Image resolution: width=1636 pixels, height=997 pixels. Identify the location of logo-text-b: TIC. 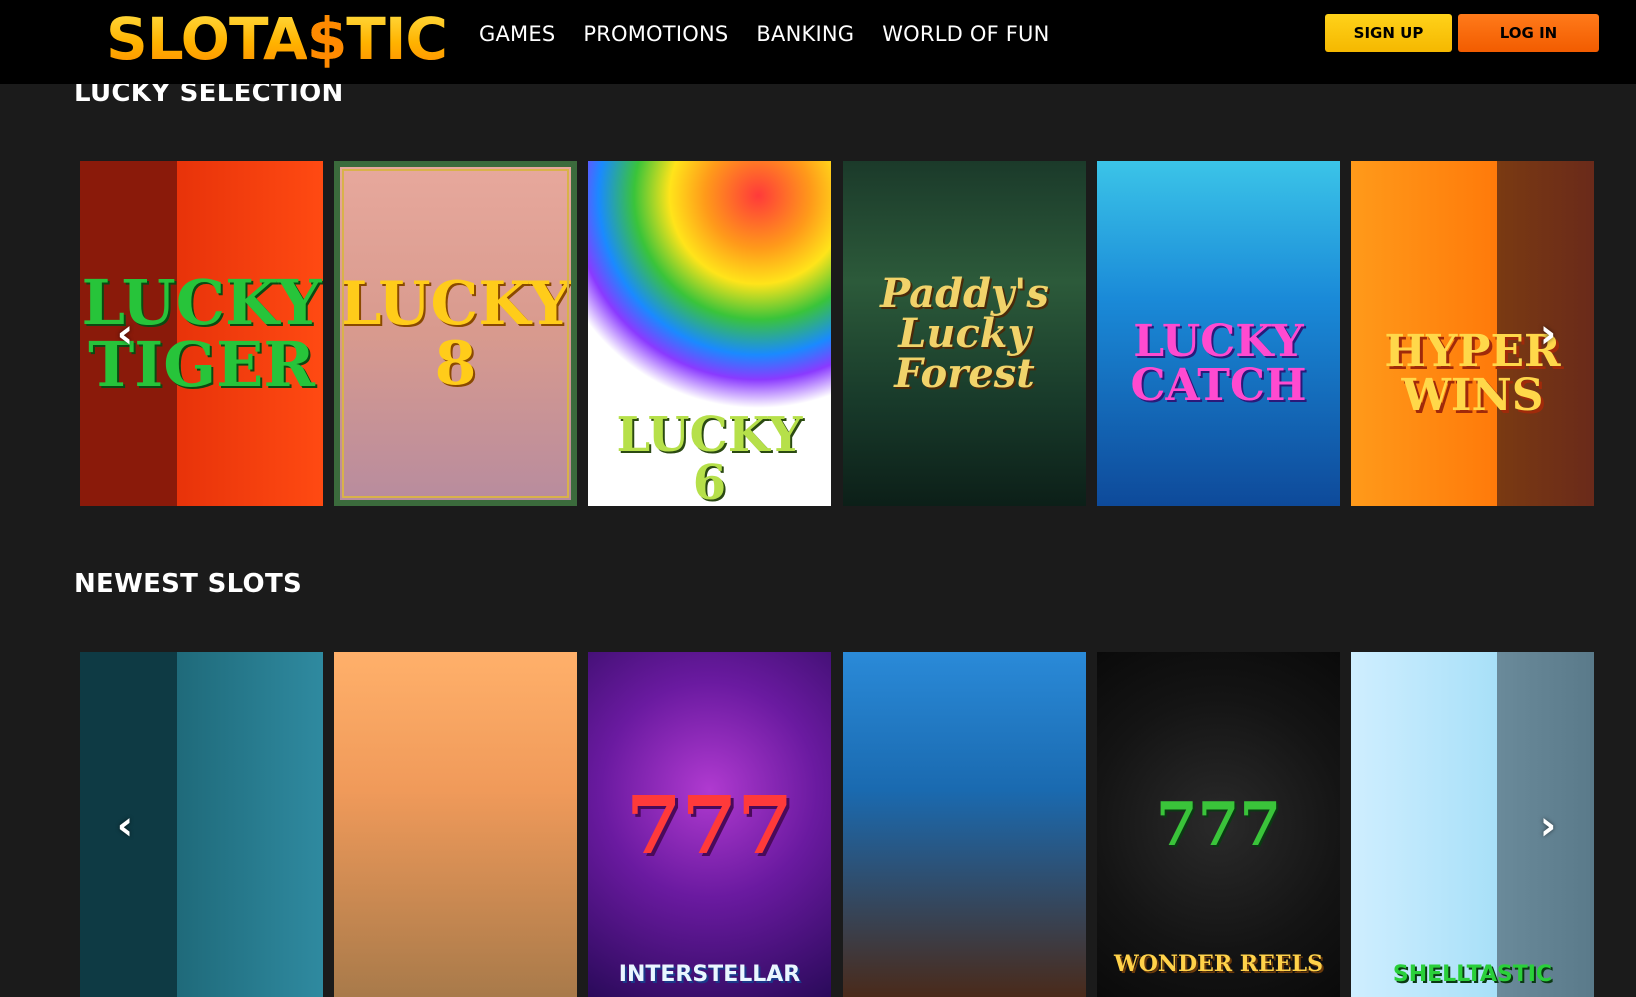
(397, 39).